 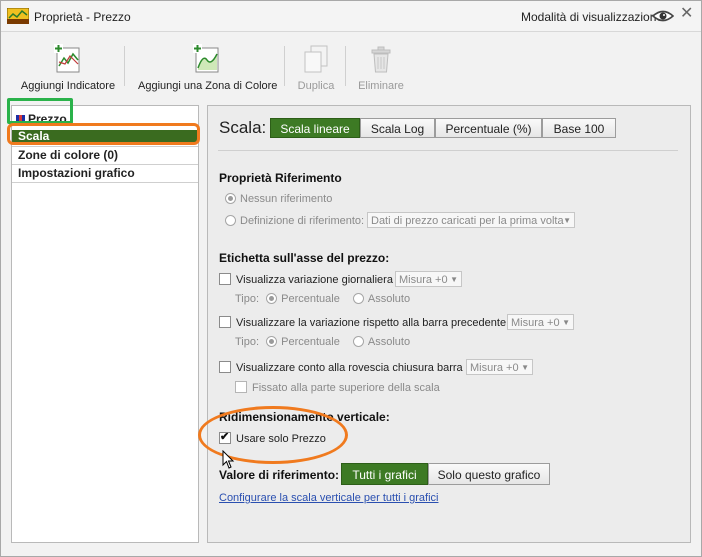 What do you see at coordinates (389, 299) in the screenshot?
I see `daily-absolute-label: Assoluto` at bounding box center [389, 299].